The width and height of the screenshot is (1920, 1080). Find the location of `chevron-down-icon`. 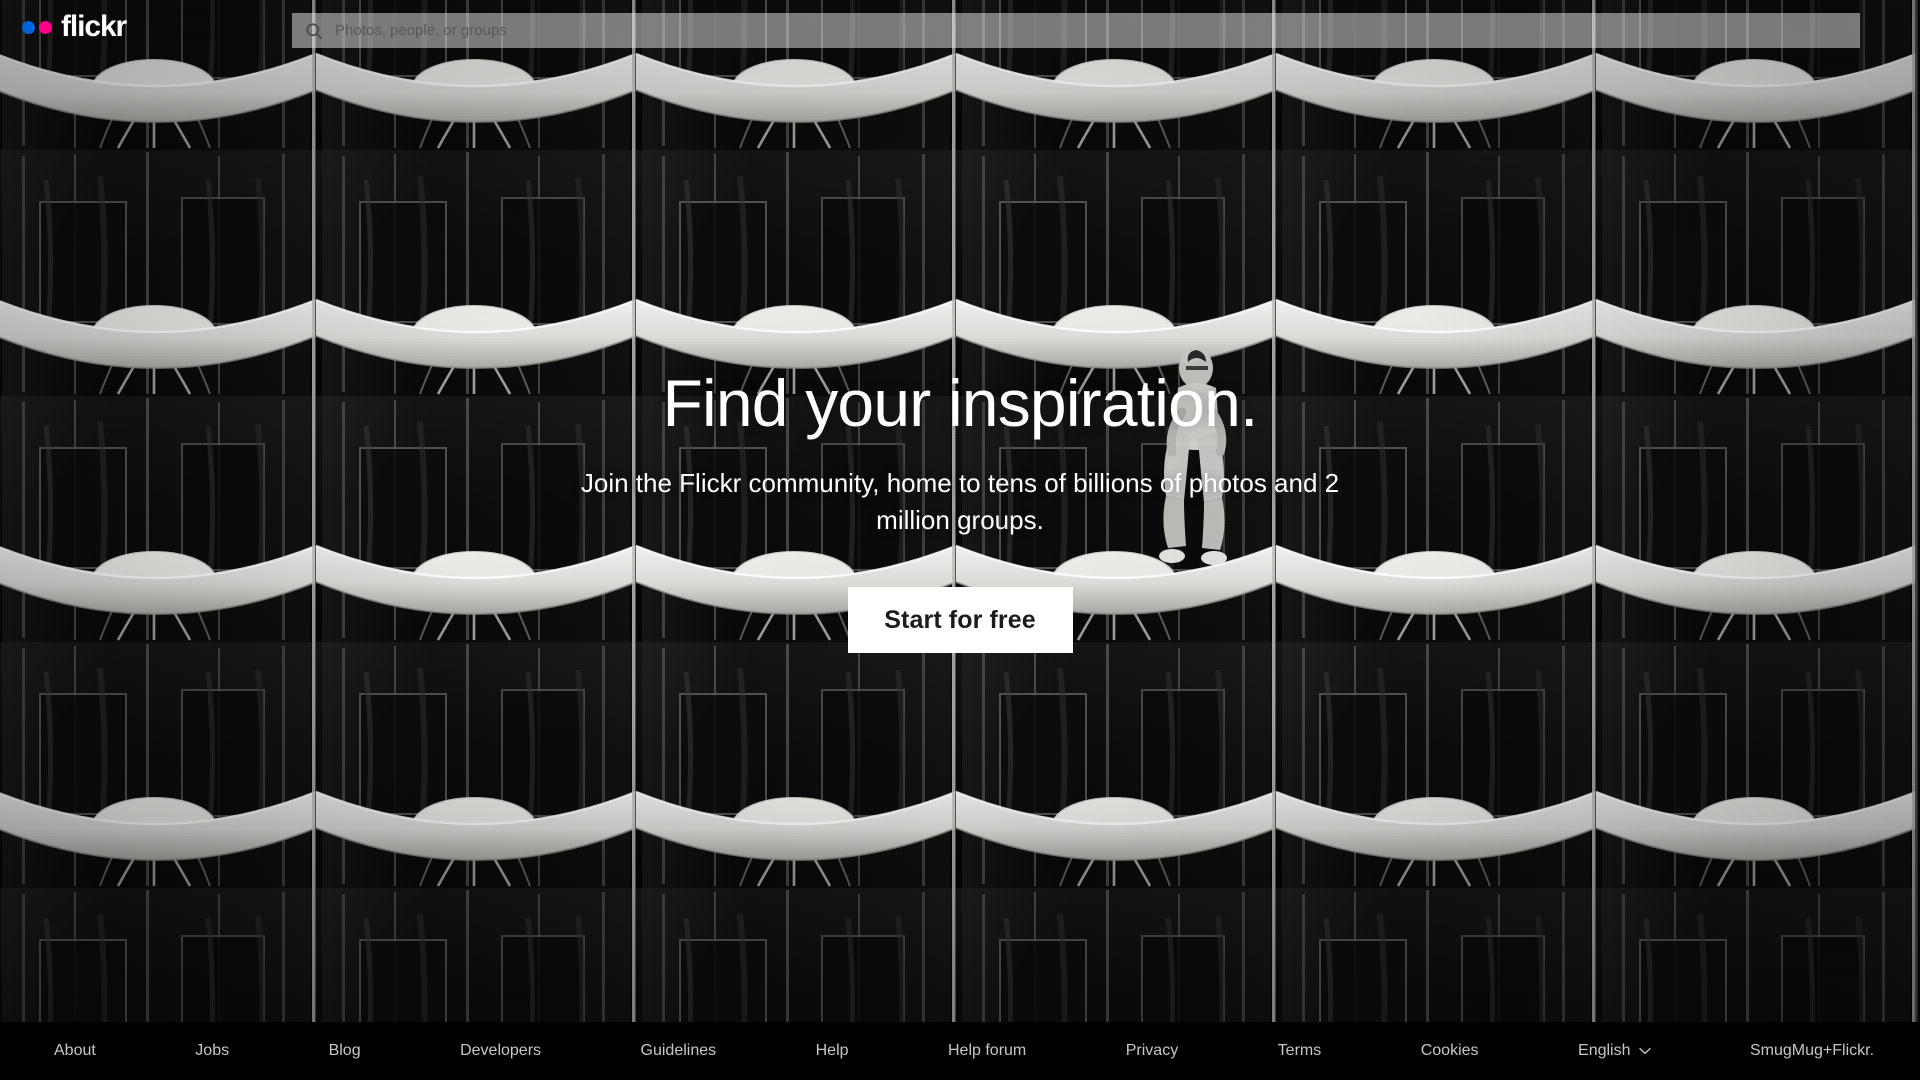

chevron-down-icon is located at coordinates (1644, 1051).